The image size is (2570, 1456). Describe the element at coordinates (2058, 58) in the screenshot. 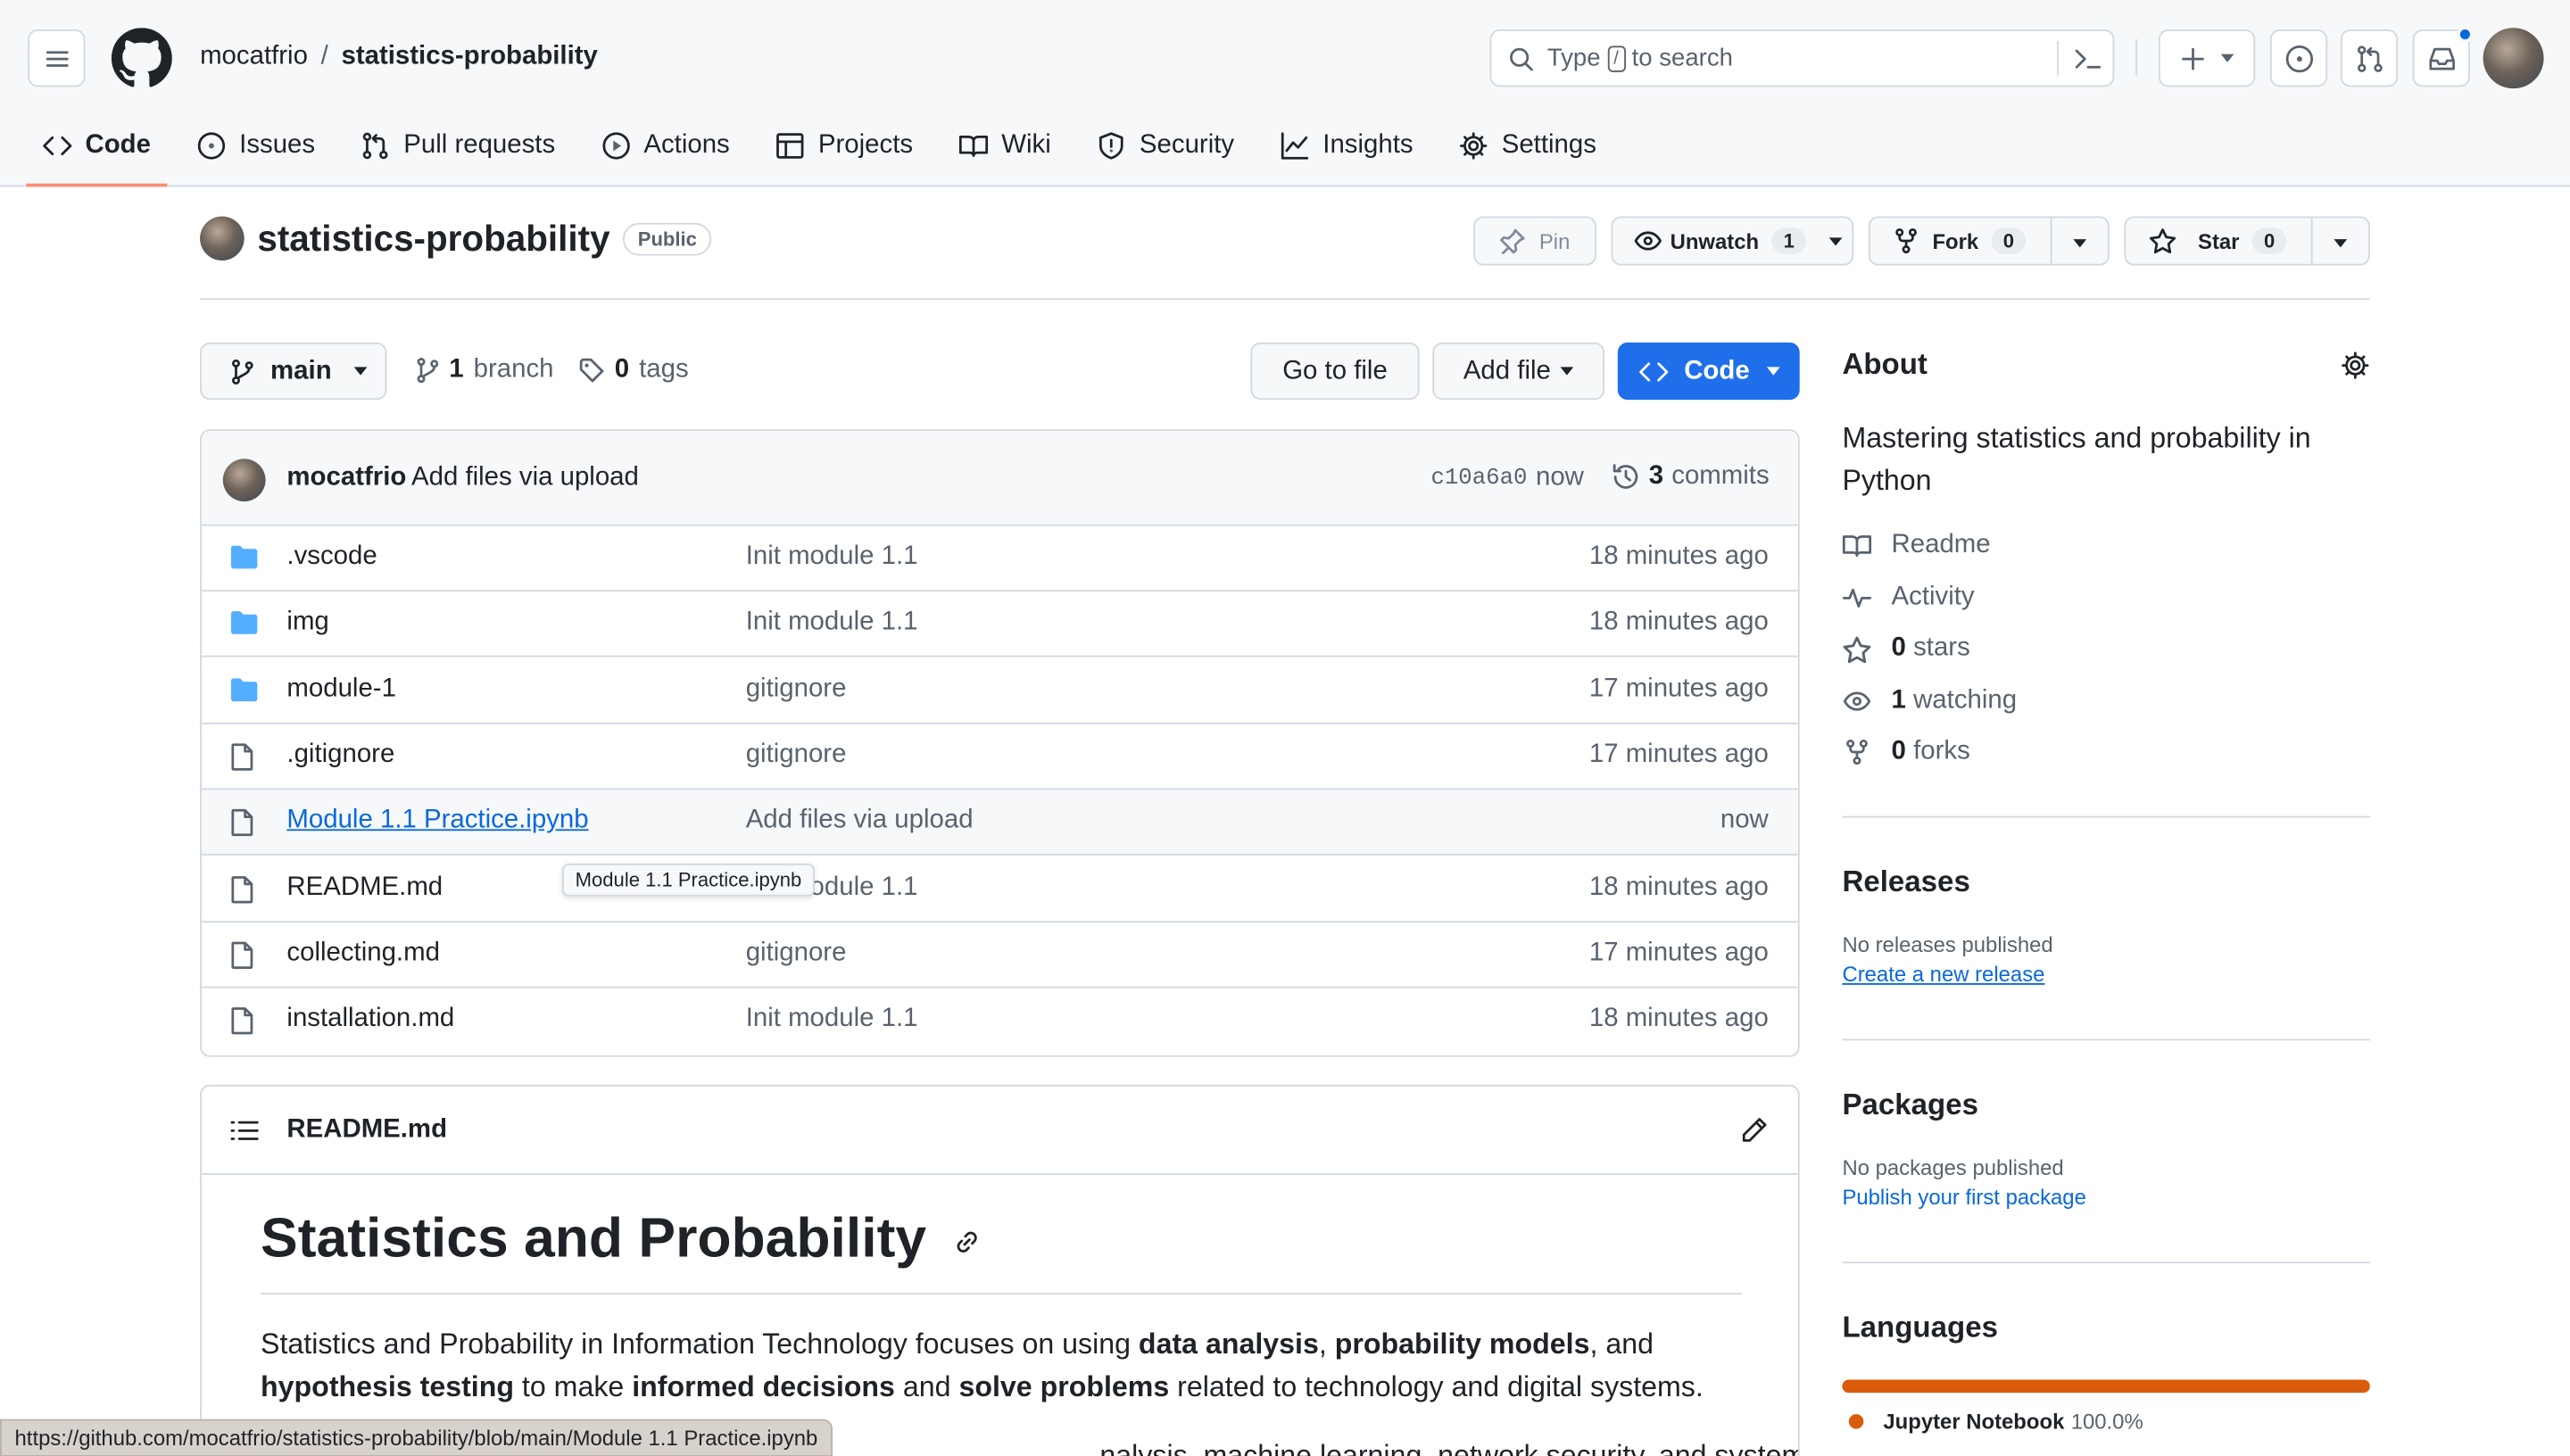

I see `search-divider` at that location.